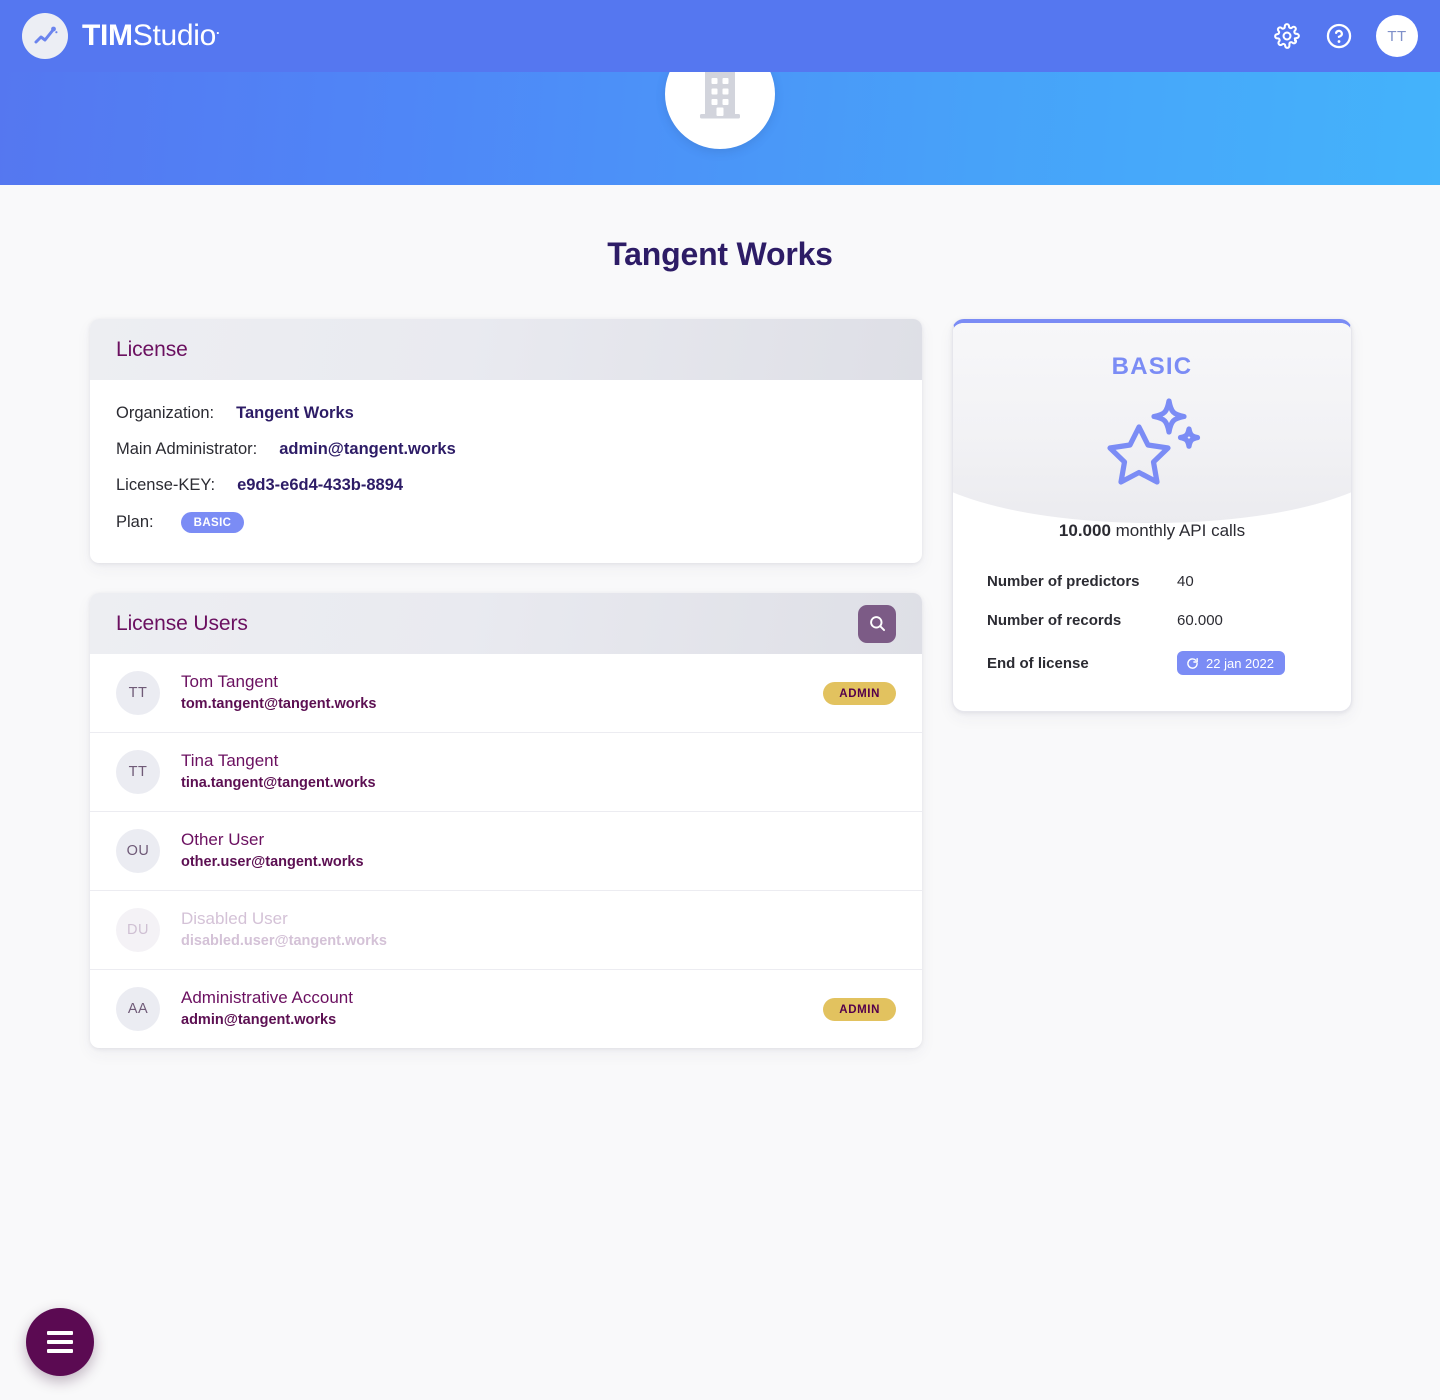 Image resolution: width=1440 pixels, height=1400 pixels. What do you see at coordinates (1152, 366) in the screenshot?
I see `plan-card-title: BASIC` at bounding box center [1152, 366].